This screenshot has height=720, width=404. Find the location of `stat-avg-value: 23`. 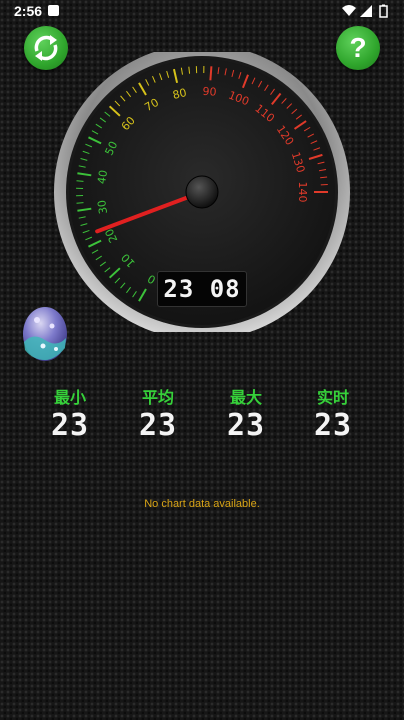

stat-avg-value: 23 is located at coordinates (158, 425).